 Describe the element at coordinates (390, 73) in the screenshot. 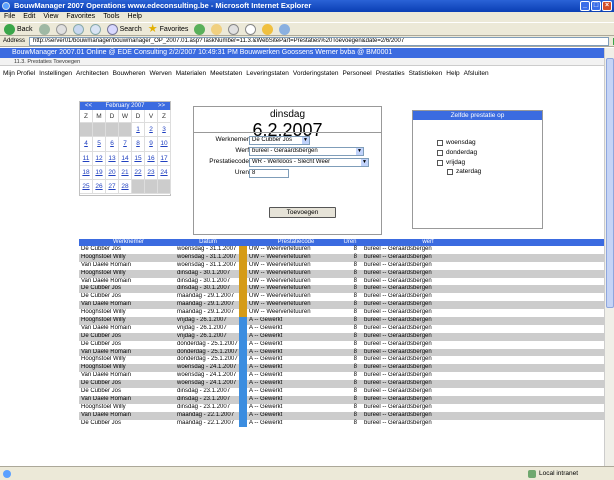

I see `nav-prestaties: Prestaties` at that location.